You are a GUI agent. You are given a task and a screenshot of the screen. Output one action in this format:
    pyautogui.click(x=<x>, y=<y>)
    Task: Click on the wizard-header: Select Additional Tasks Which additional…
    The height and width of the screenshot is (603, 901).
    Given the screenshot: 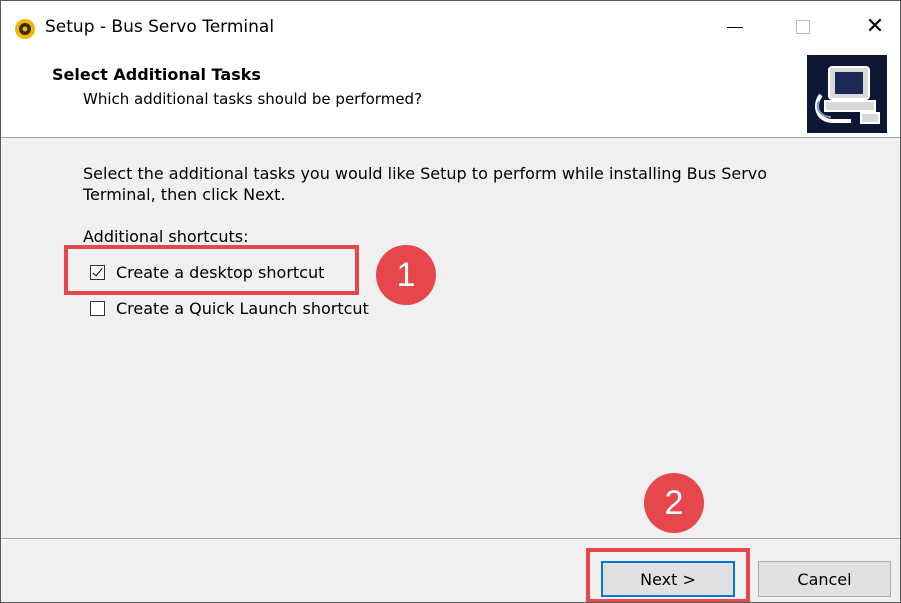 What is the action you would take?
    pyautogui.click(x=450, y=96)
    